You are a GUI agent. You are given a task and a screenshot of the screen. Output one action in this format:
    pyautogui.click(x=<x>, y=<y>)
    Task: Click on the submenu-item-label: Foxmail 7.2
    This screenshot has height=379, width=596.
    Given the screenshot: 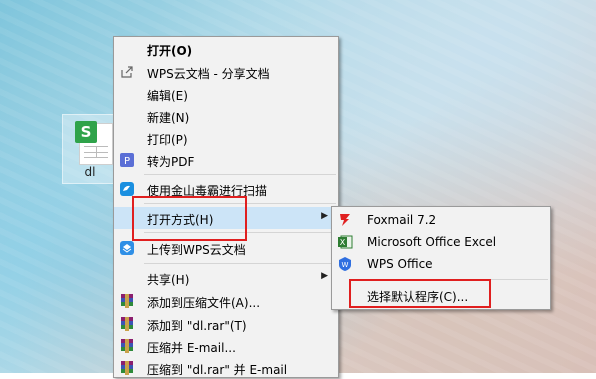 What is the action you would take?
    pyautogui.click(x=402, y=220)
    